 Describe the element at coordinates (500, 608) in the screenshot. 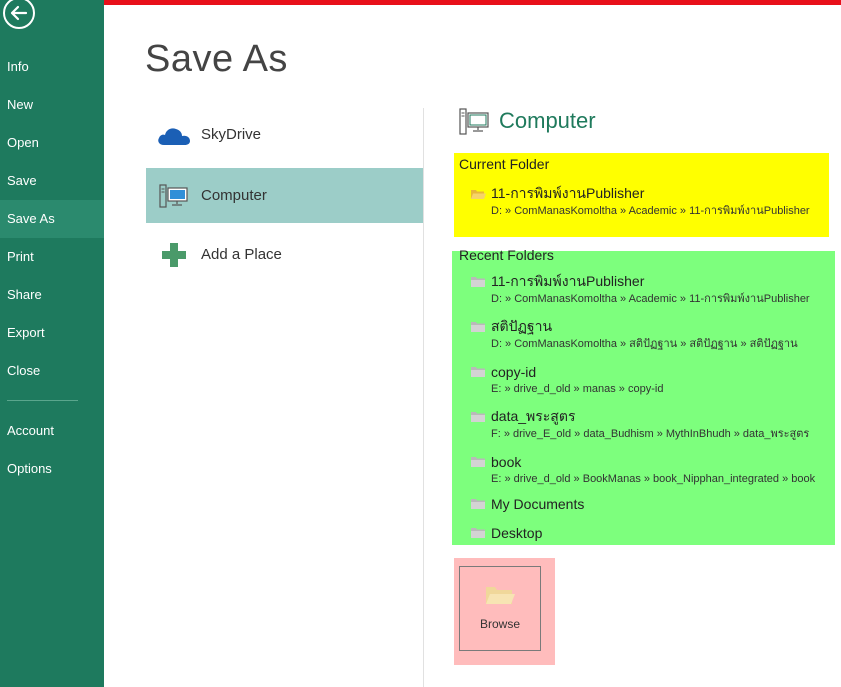

I see `browse-button: Browse` at that location.